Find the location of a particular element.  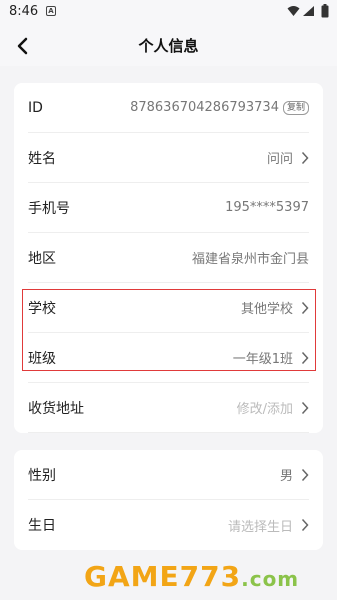

chevron-left-icon is located at coordinates (22, 46).